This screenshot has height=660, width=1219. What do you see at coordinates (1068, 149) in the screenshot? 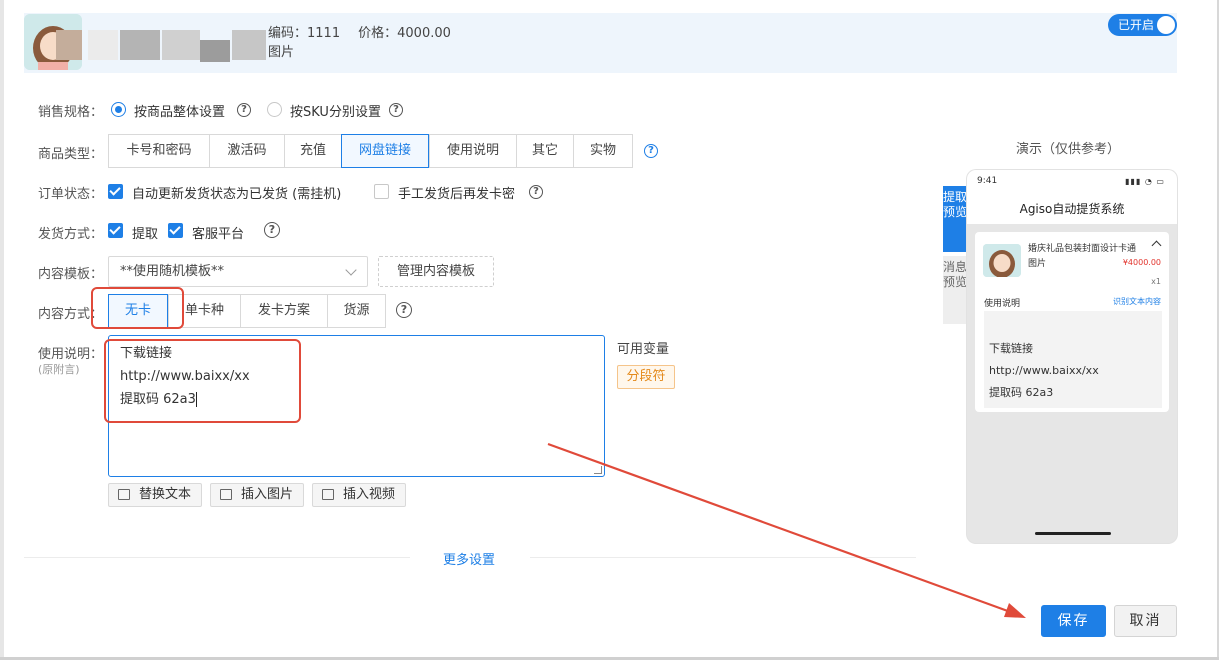
I see `preview-title: 演示（仅供参考）` at bounding box center [1068, 149].